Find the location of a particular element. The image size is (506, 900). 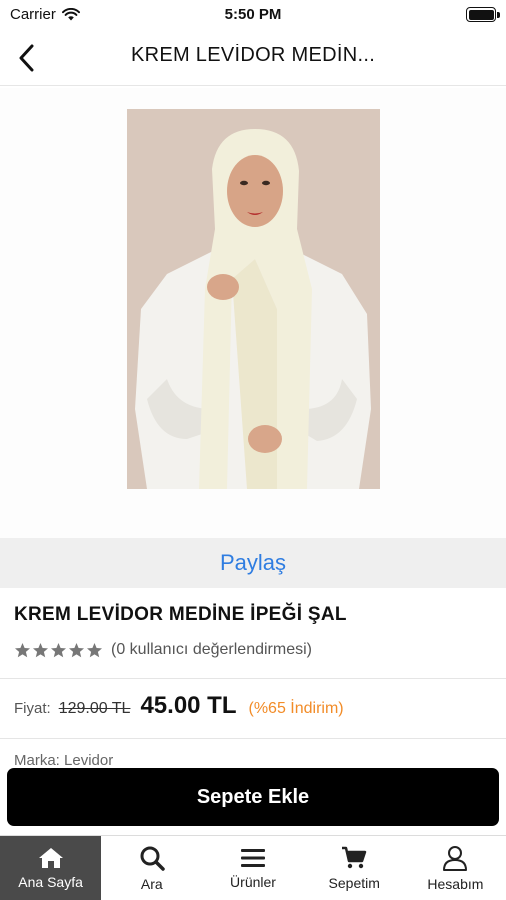

tab-label: Hesabım is located at coordinates (455, 883).